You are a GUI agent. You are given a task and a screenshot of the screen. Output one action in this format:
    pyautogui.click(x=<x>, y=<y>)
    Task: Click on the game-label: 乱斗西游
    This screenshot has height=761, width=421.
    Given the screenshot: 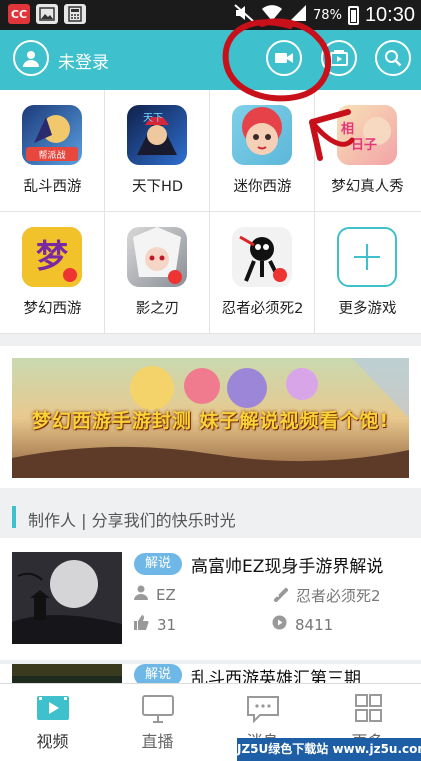 What is the action you would take?
    pyautogui.click(x=52, y=187)
    